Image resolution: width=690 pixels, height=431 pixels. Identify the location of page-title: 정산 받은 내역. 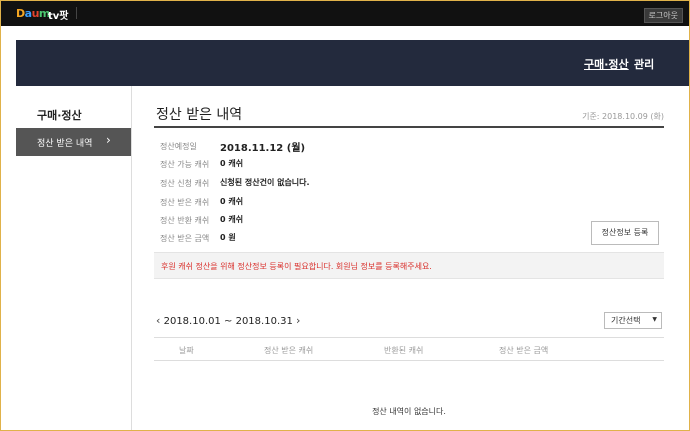
(199, 115).